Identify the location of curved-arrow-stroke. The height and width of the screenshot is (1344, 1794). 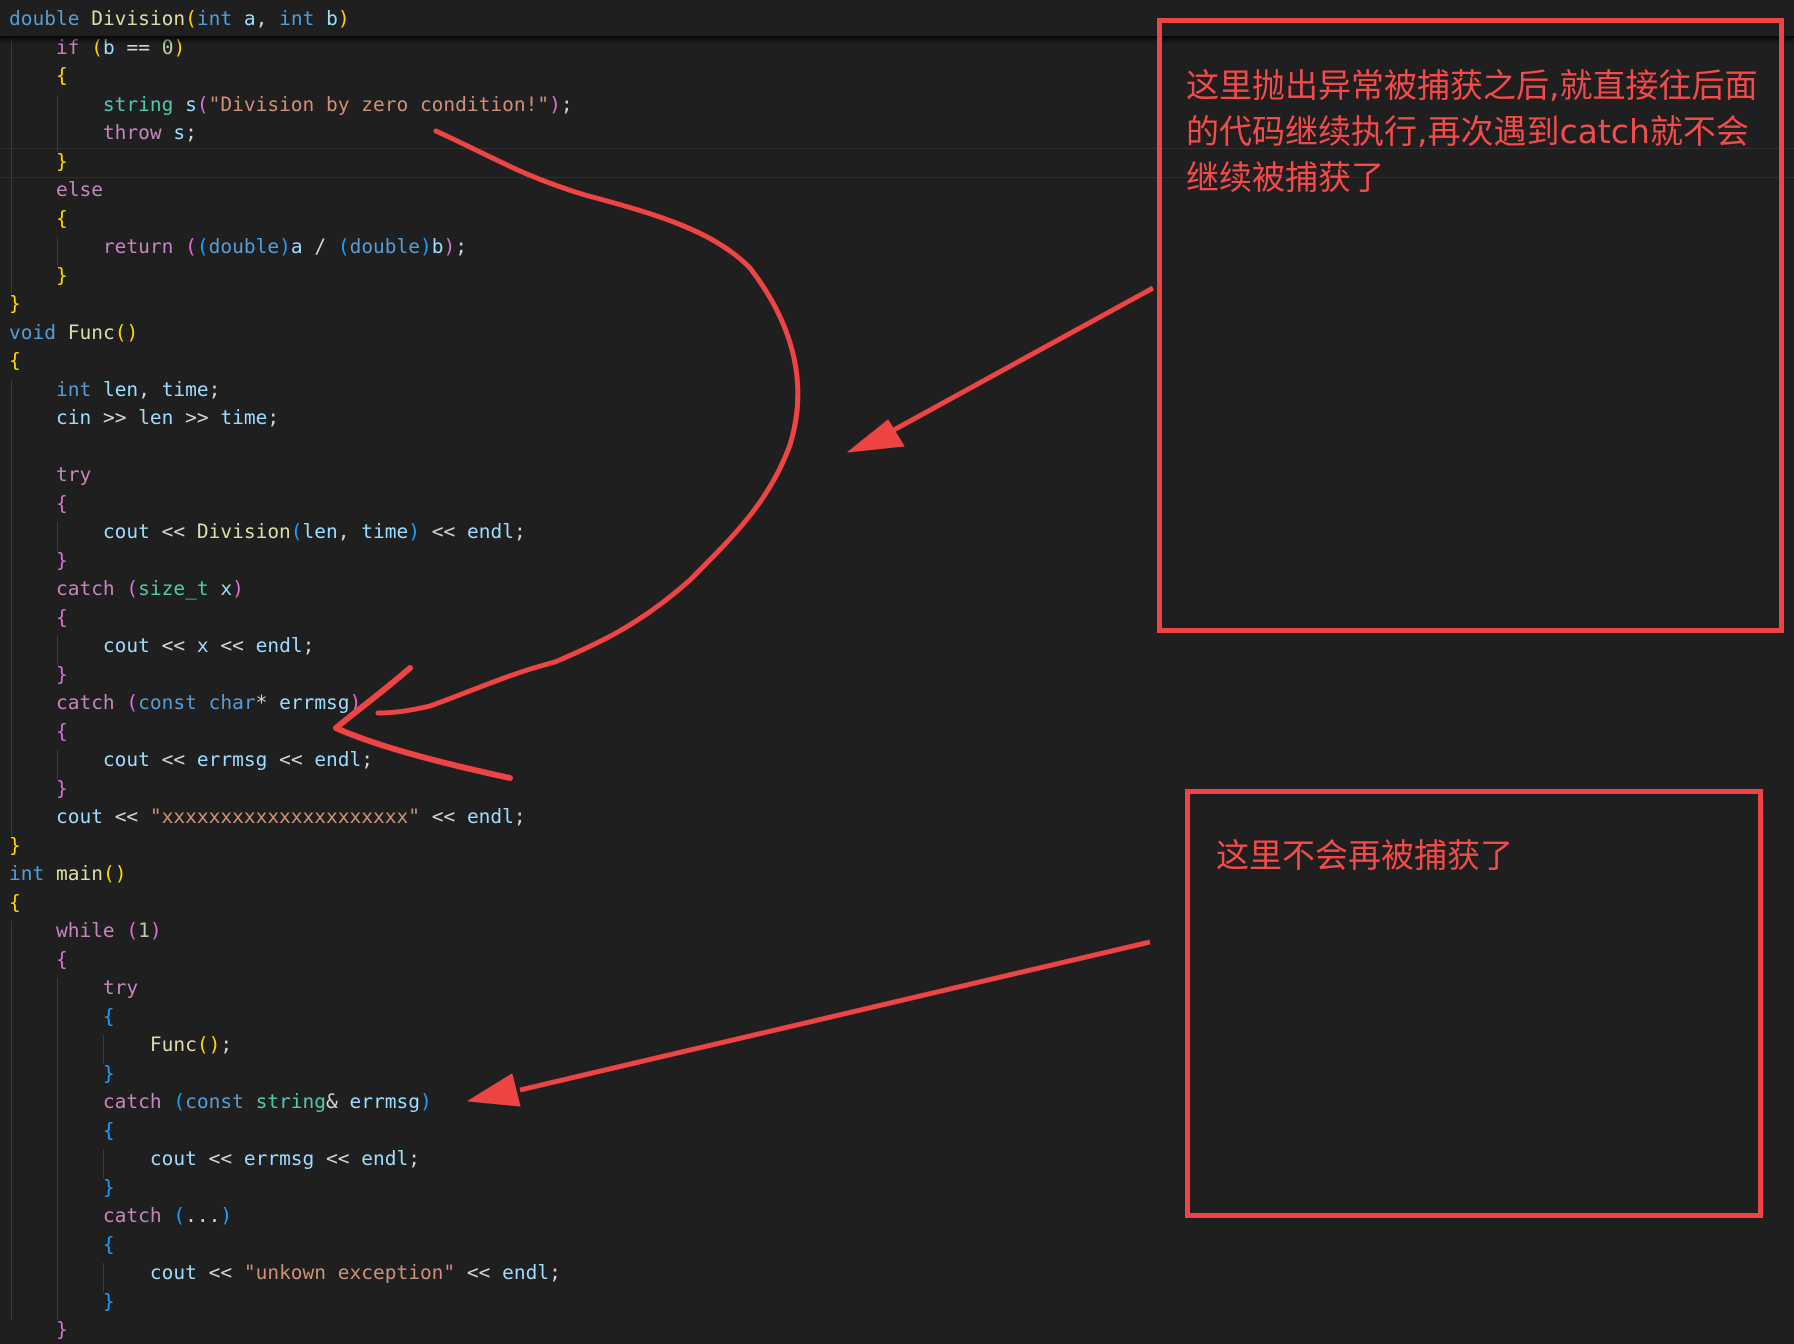
(588, 422).